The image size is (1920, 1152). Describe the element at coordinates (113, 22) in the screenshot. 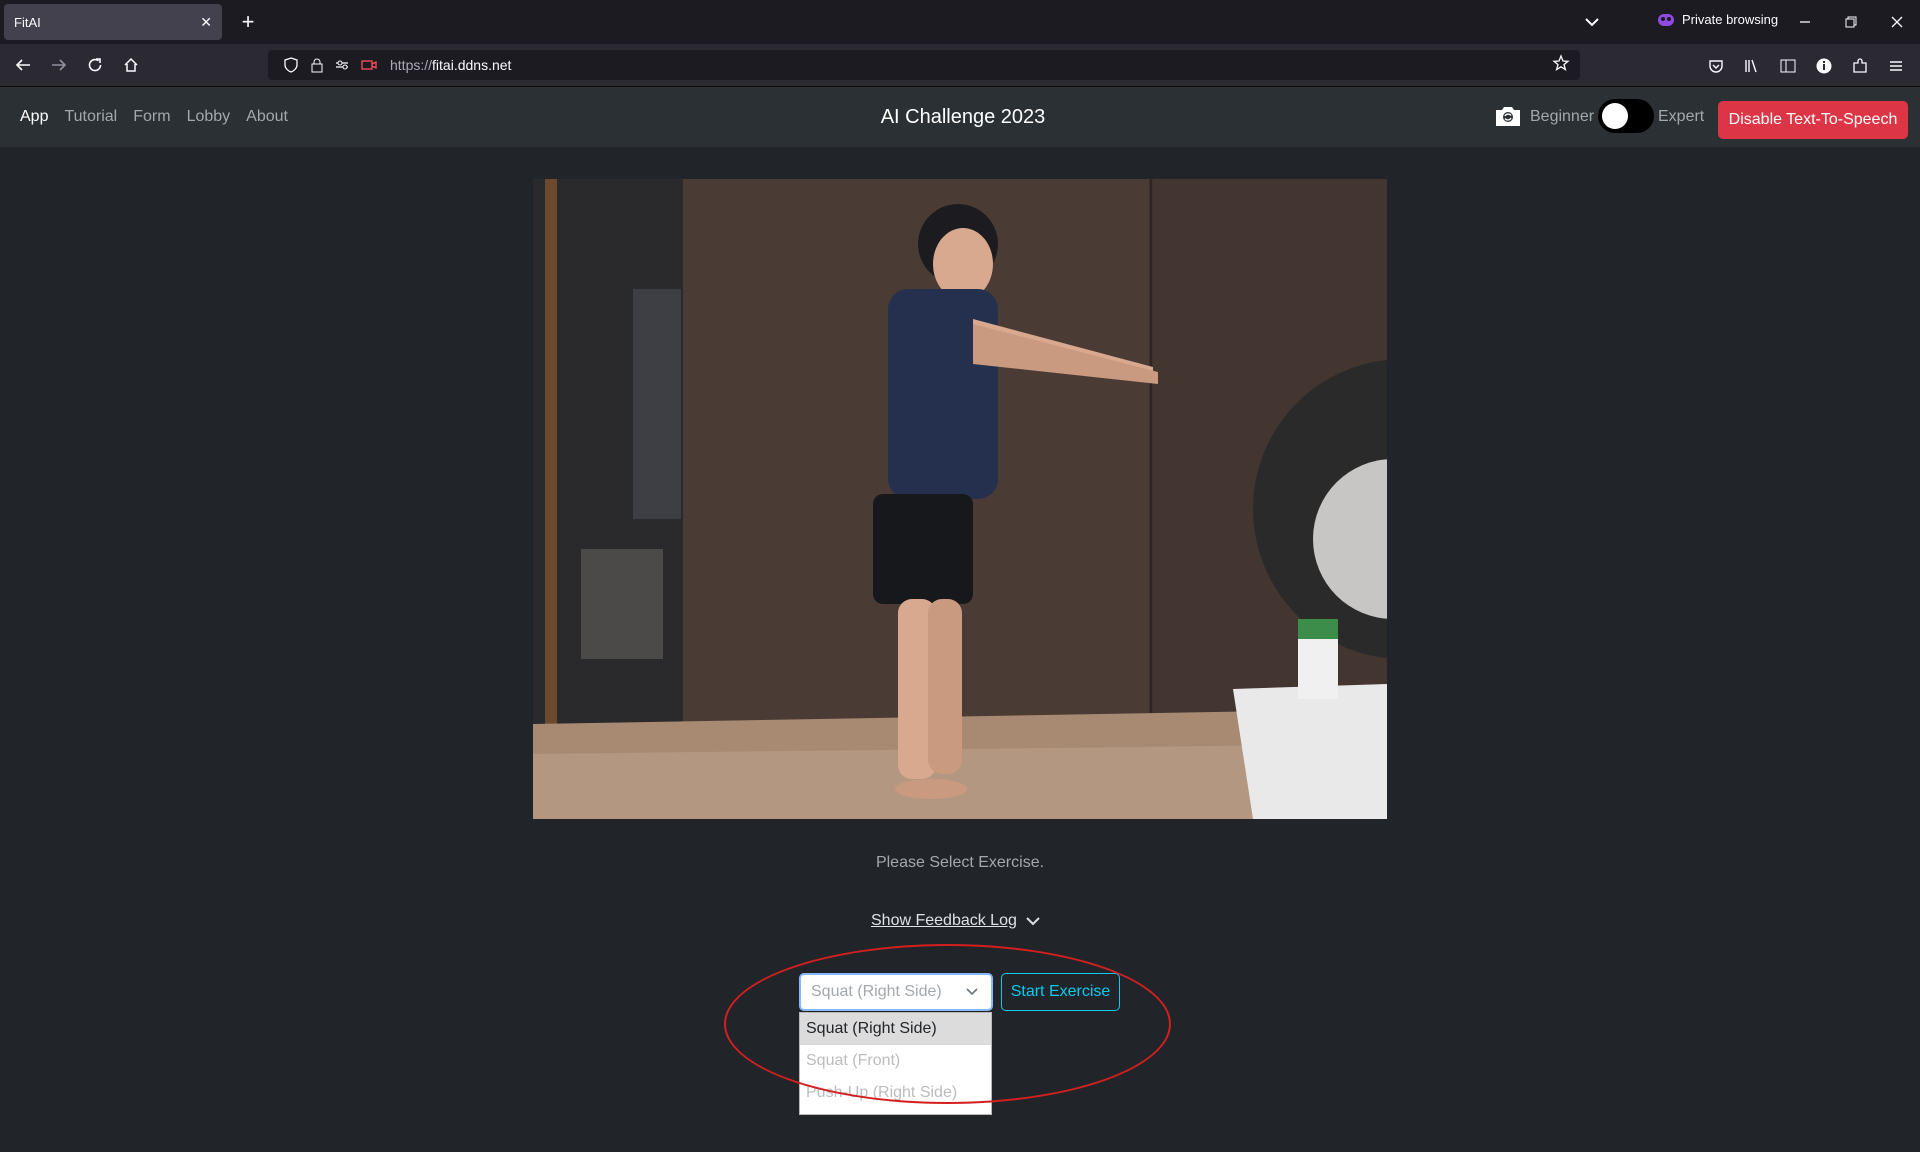

I see `browser-tab: FitAI ✕` at that location.